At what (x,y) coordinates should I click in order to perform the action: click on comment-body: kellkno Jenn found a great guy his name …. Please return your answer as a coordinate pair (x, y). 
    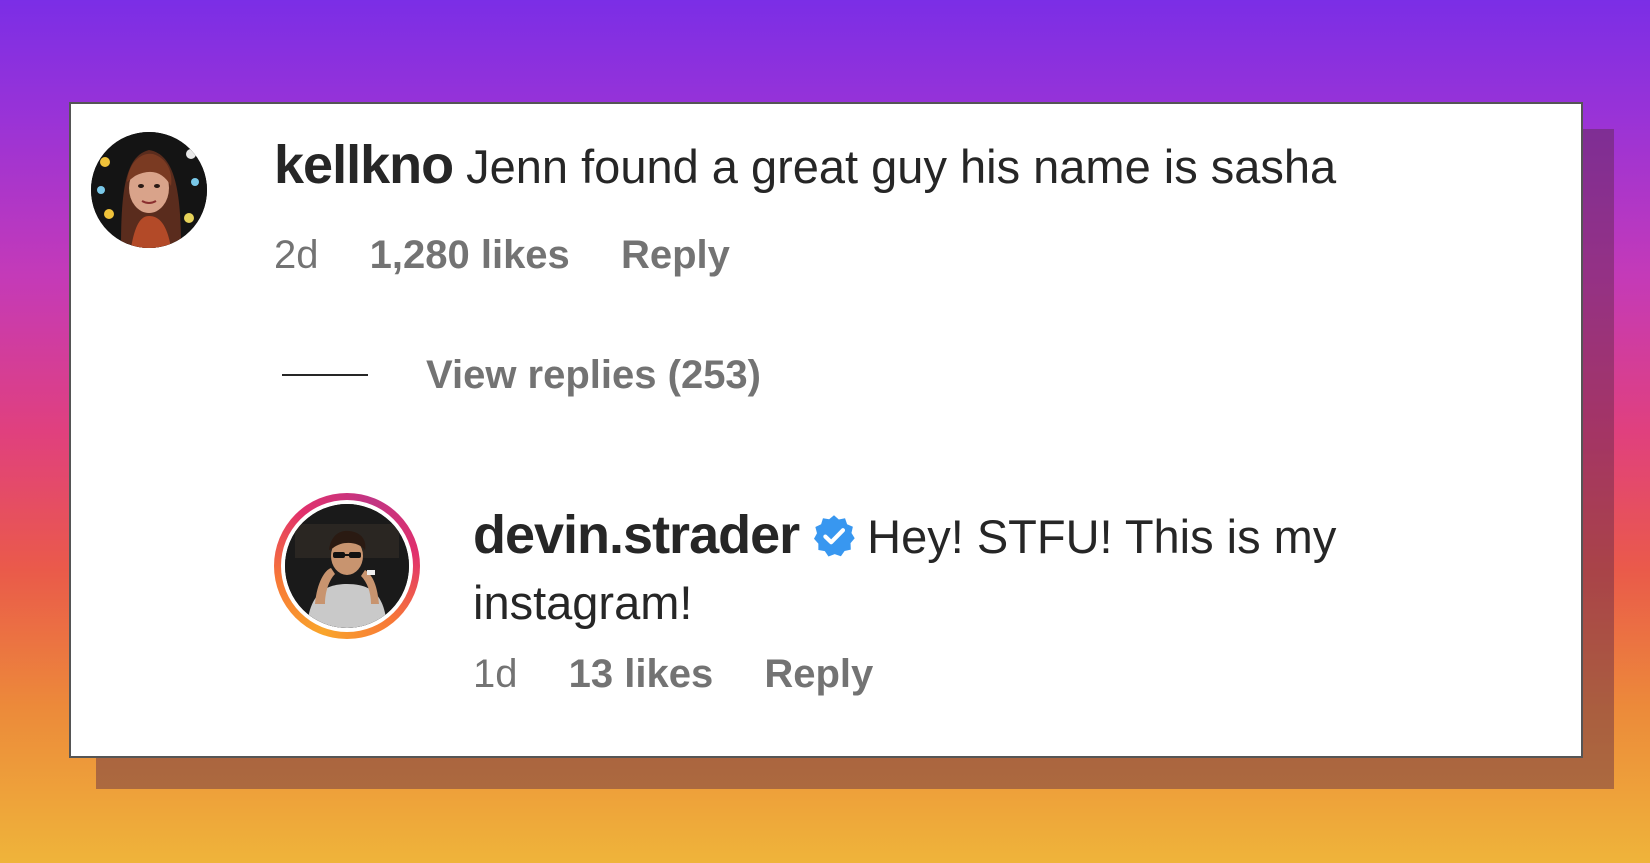
    Looking at the image, I should click on (805, 166).